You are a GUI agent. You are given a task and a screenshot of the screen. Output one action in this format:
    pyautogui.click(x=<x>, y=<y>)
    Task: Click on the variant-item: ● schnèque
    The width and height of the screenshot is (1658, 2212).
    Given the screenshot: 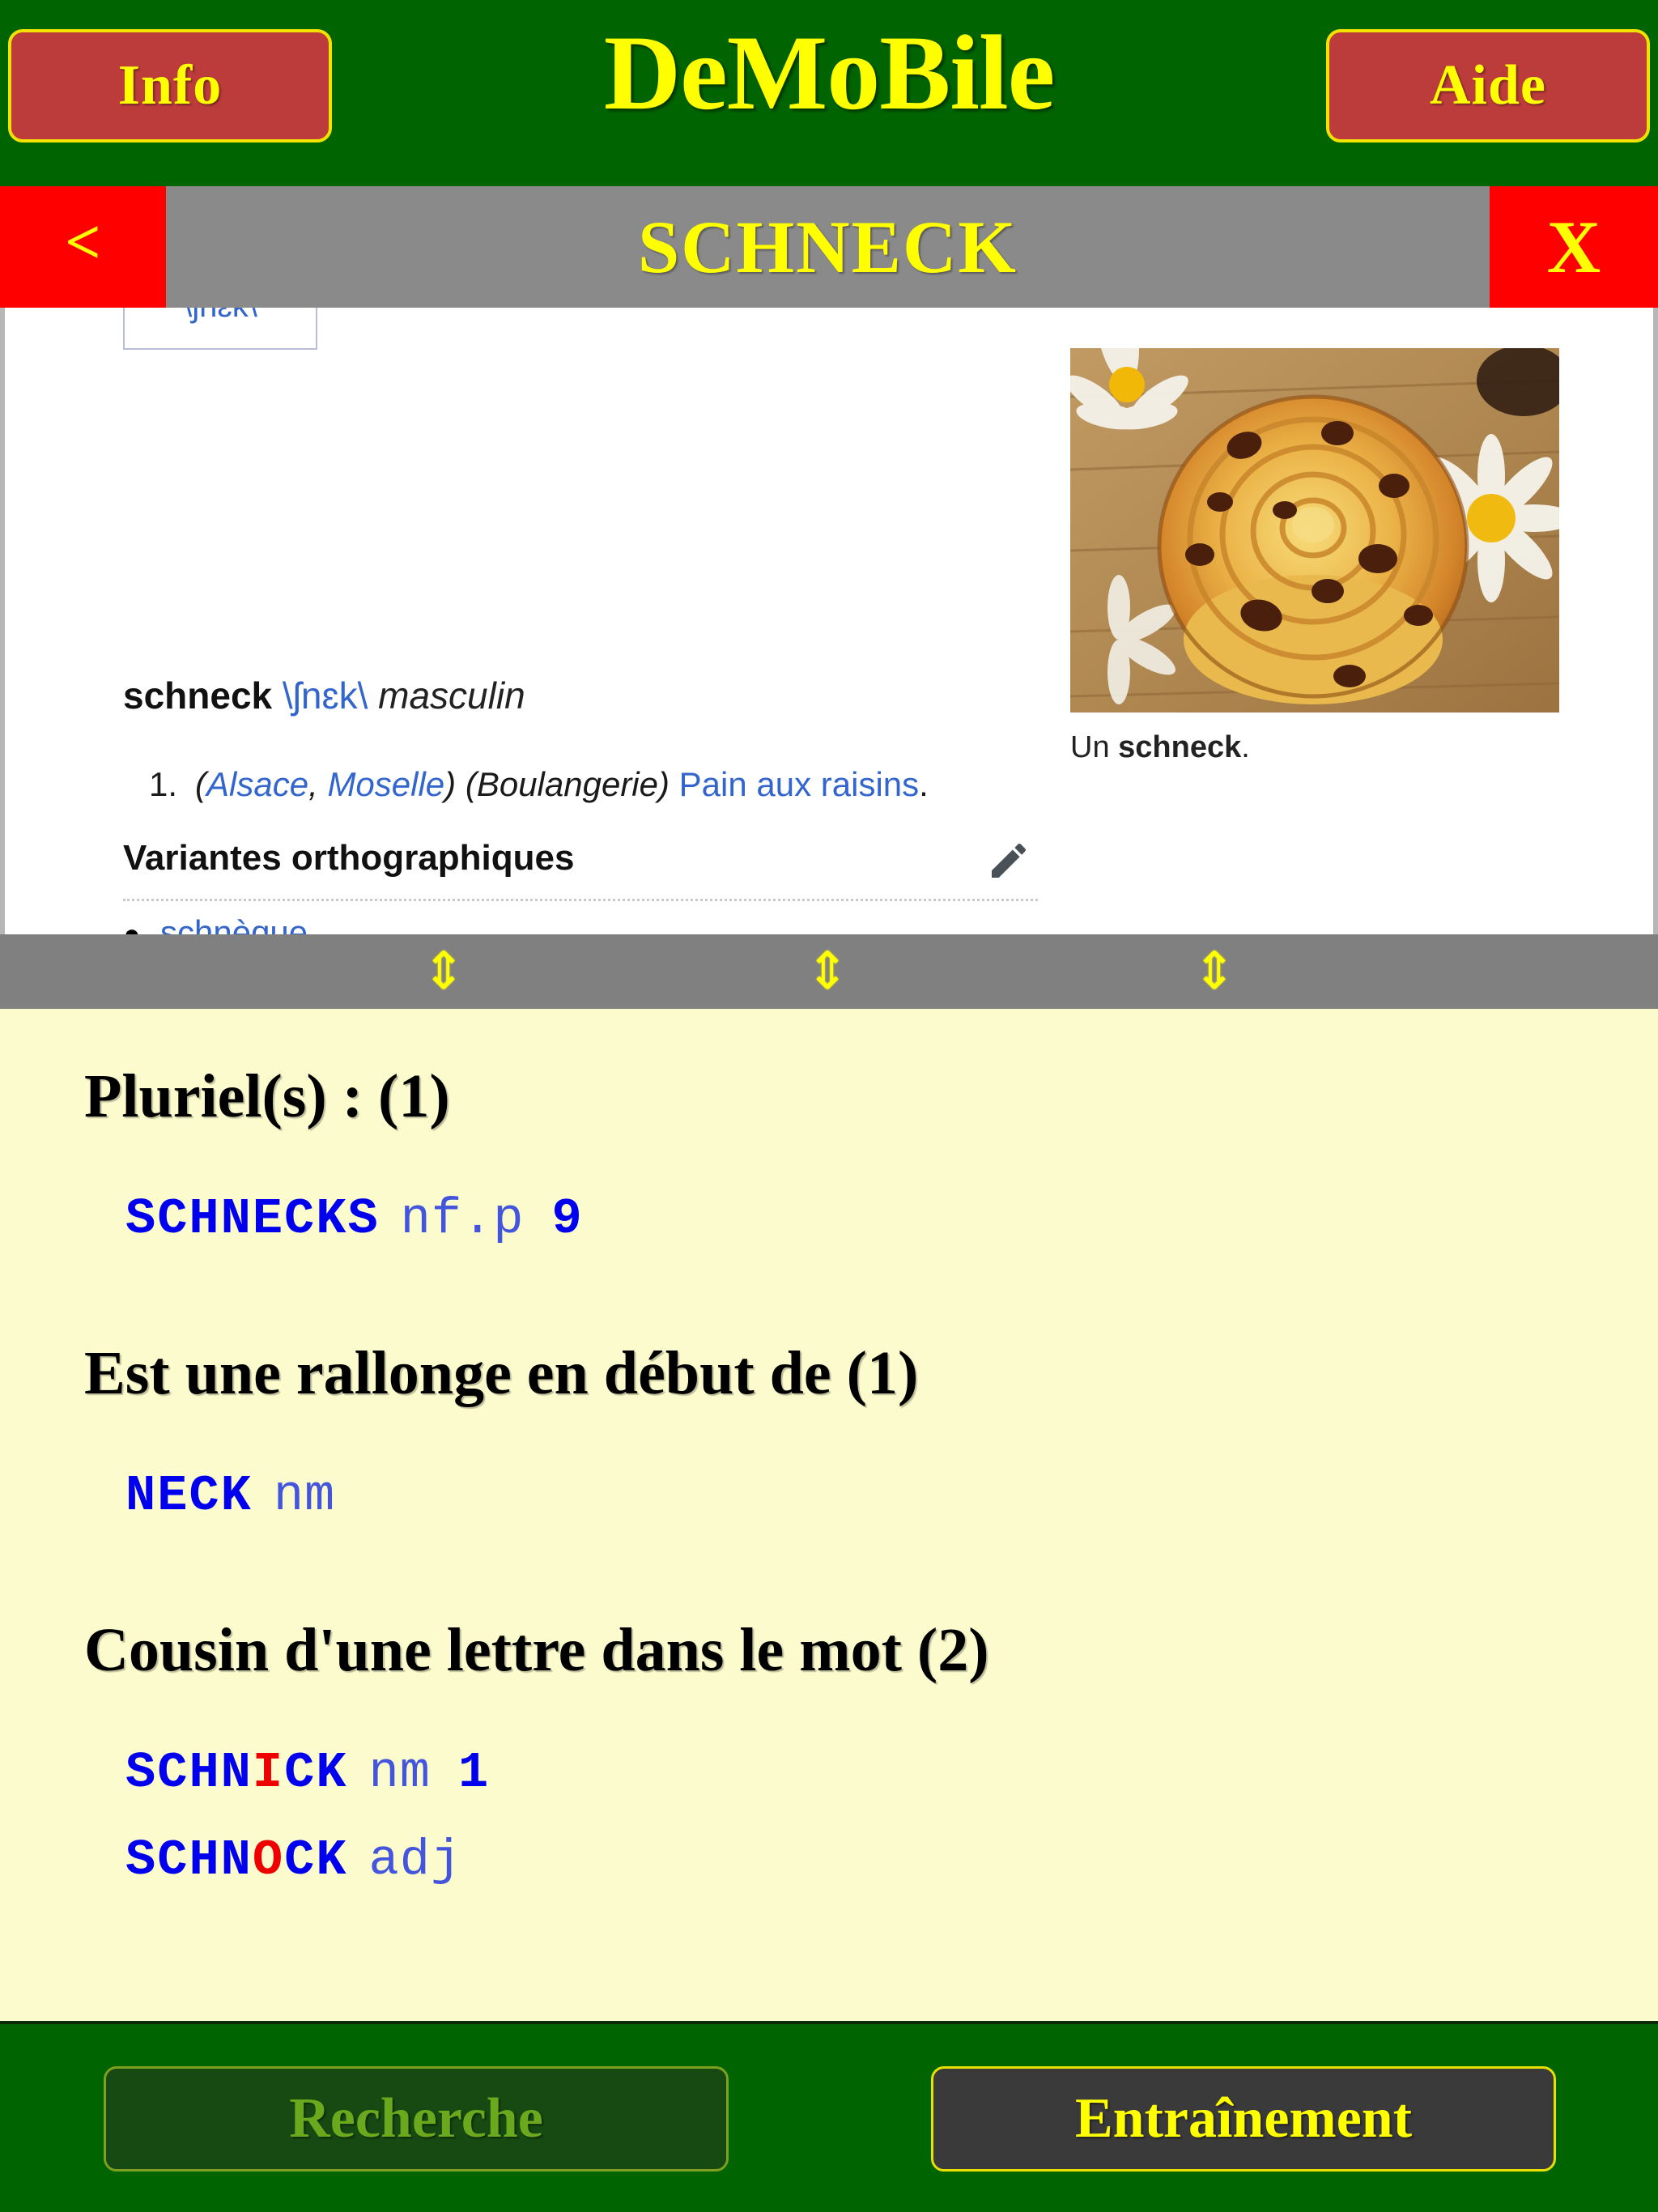 What is the action you would take?
    pyautogui.click(x=215, y=924)
    